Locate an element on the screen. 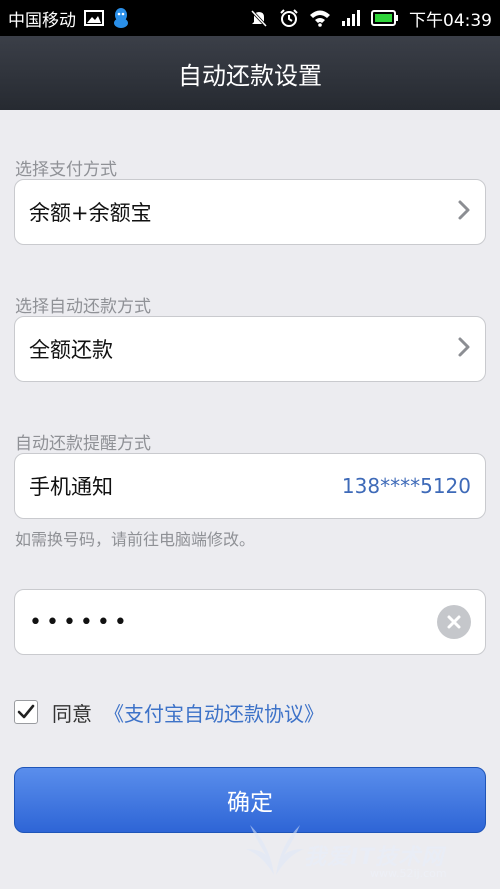 The image size is (500, 889). reminder-hint: 如需换号码，请前往电脑端修改。 is located at coordinates (135, 539).